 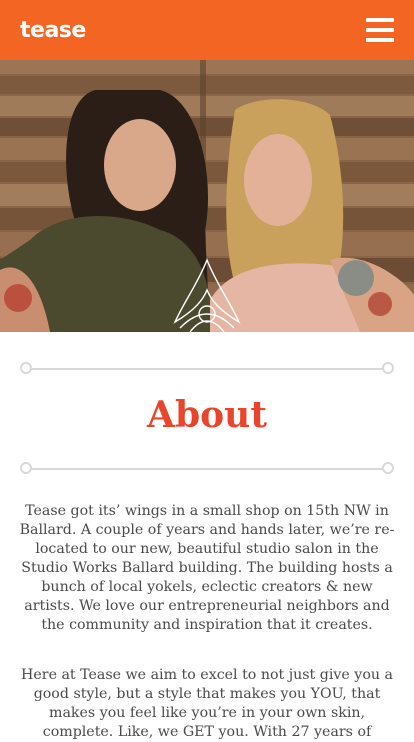 I want to click on site-logo: tease, so click(x=53, y=30).